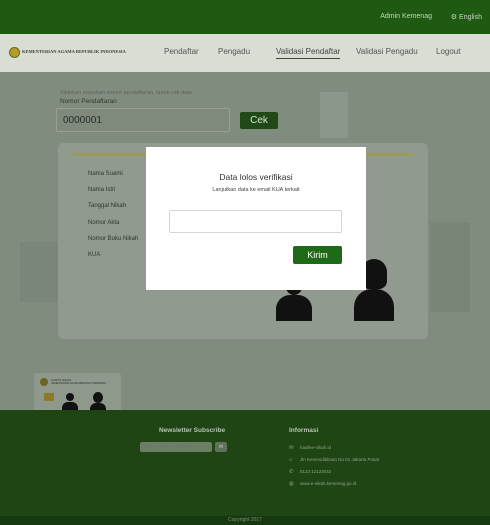  Describe the element at coordinates (143, 120) in the screenshot. I see `nomor-pendaftaran-input` at that location.